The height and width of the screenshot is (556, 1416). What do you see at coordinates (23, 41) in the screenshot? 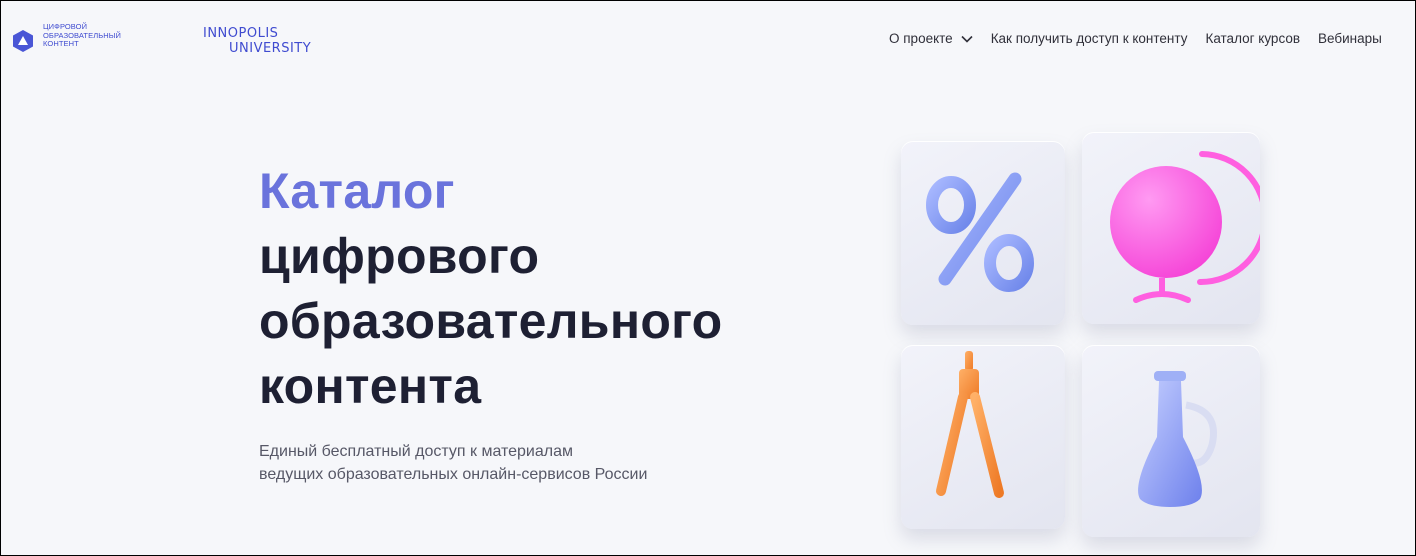
I see `hexagon-triangle-icon` at bounding box center [23, 41].